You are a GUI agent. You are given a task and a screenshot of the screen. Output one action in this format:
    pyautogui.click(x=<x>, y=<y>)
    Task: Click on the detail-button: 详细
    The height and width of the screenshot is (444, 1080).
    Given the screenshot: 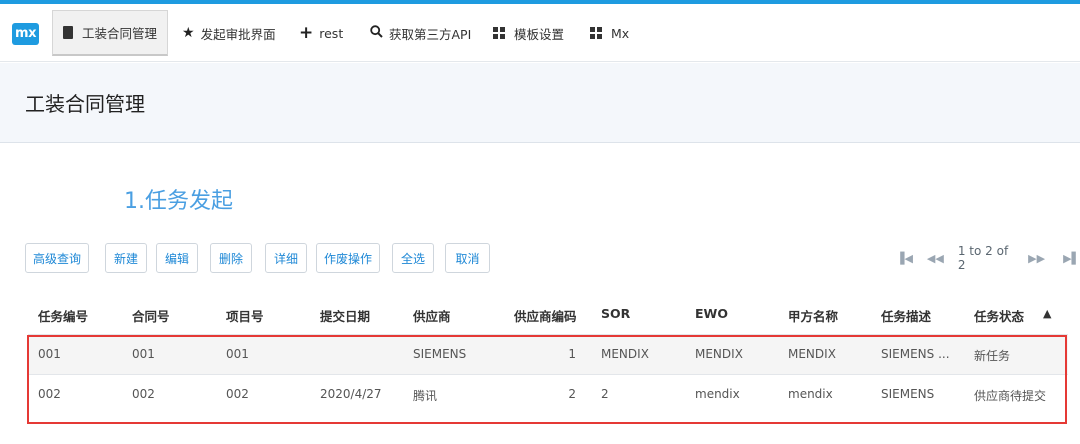 What is the action you would take?
    pyautogui.click(x=286, y=258)
    